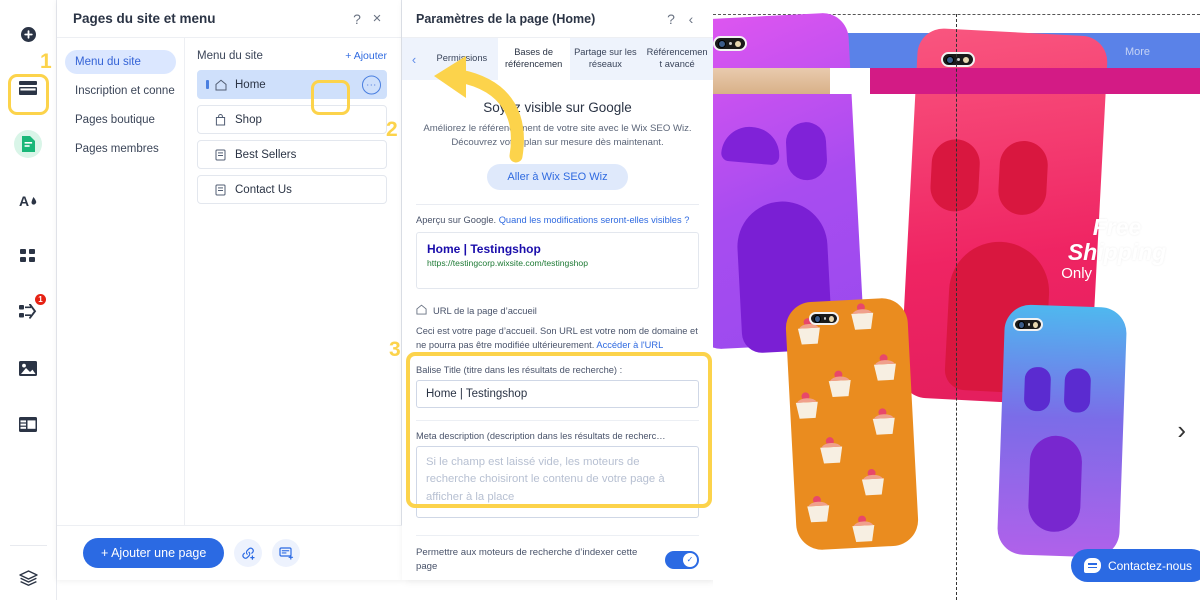 This screenshot has width=1200, height=600. I want to click on meta-description-input, so click(557, 481).